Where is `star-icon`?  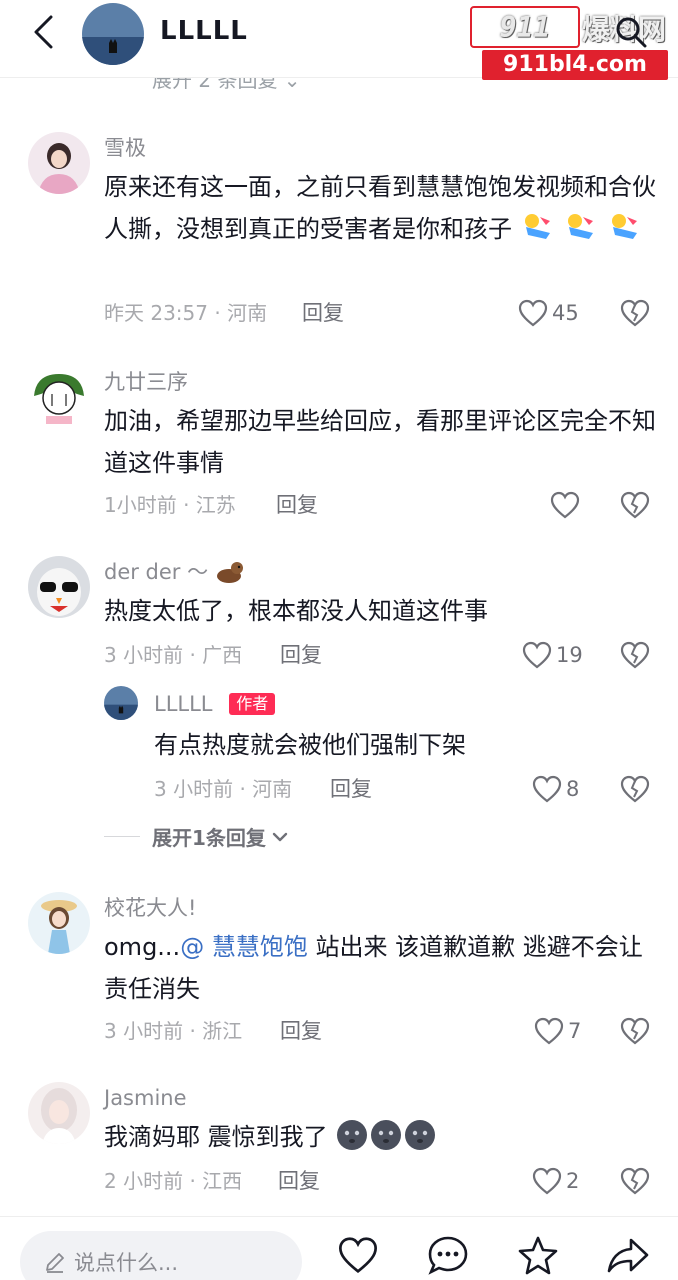
star-icon is located at coordinates (538, 1255).